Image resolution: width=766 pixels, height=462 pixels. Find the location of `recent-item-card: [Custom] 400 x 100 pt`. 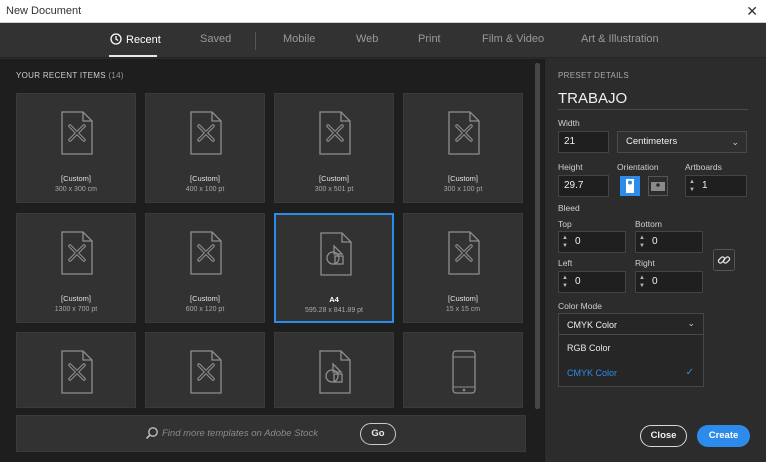

recent-item-card: [Custom] 400 x 100 pt is located at coordinates (205, 148).